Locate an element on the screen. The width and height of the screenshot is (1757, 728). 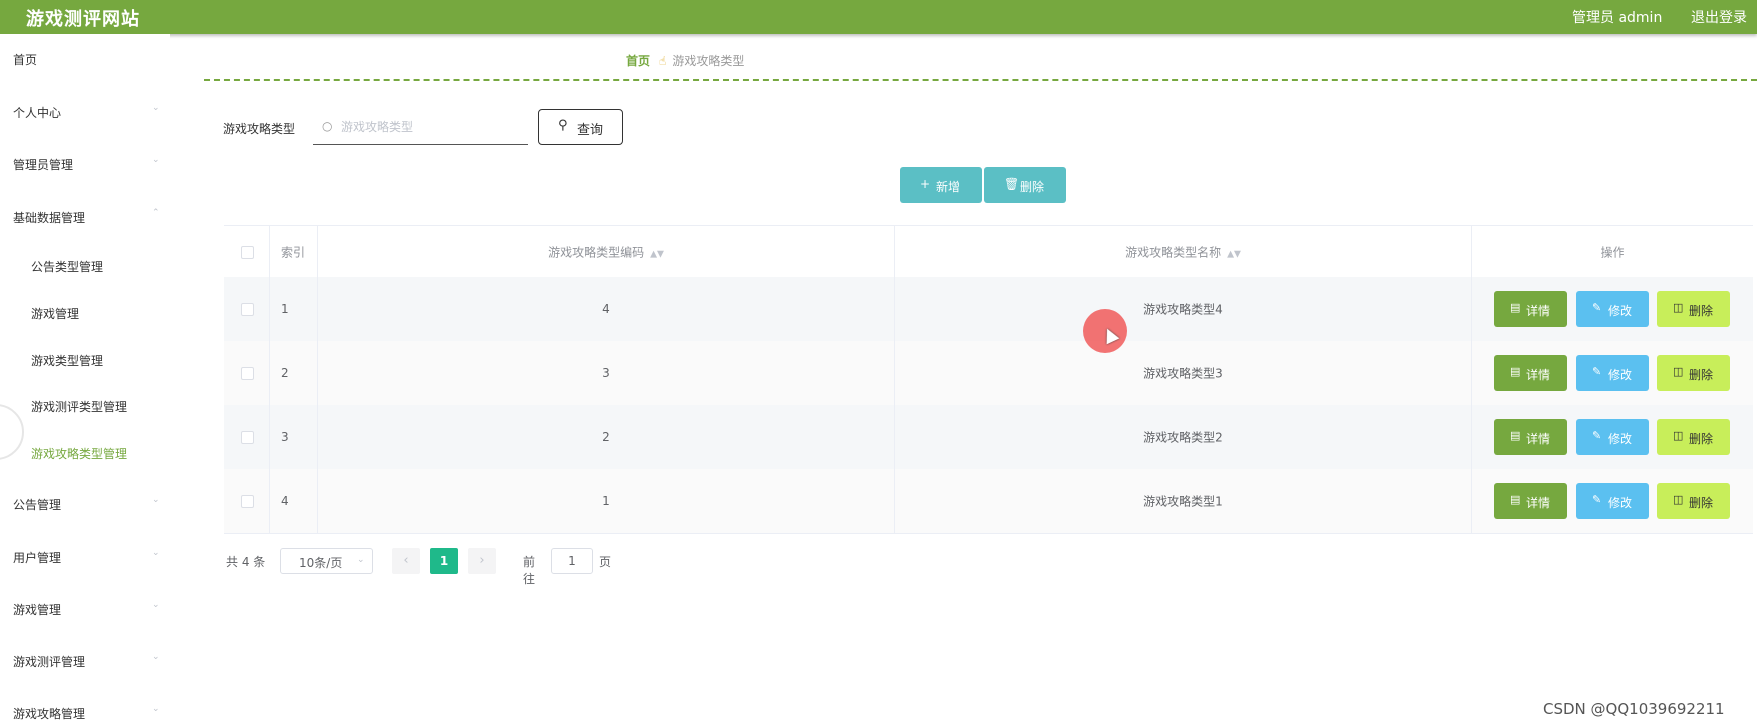
site-title: 游戏测评网站 is located at coordinates (83, 19).